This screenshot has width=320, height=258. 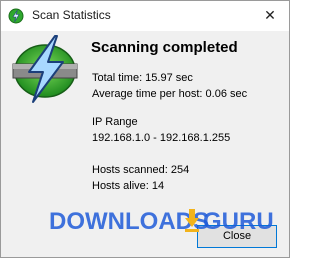 I want to click on close-icon: ✕, so click(x=270, y=16).